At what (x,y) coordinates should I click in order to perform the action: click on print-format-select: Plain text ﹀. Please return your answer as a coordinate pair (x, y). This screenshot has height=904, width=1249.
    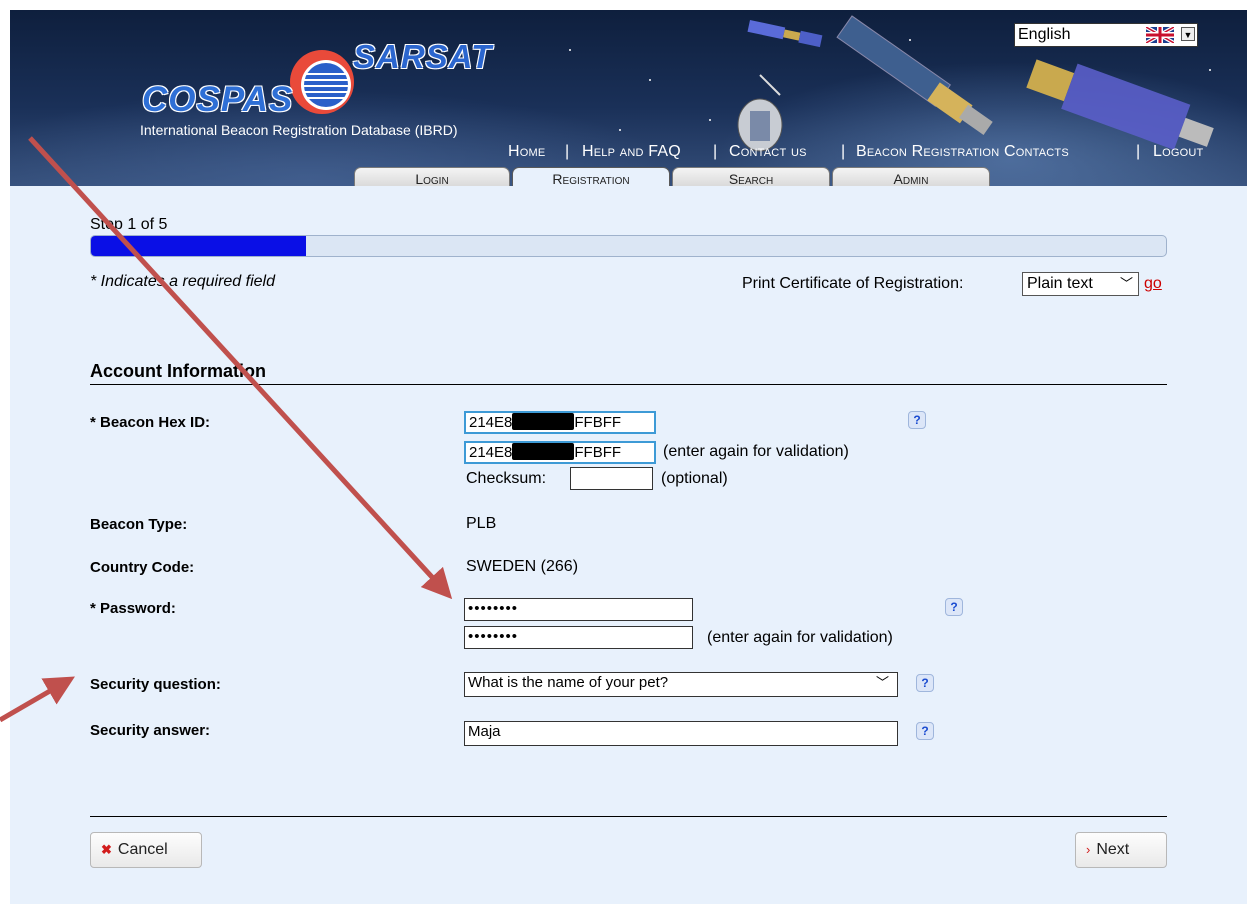
    Looking at the image, I should click on (1080, 284).